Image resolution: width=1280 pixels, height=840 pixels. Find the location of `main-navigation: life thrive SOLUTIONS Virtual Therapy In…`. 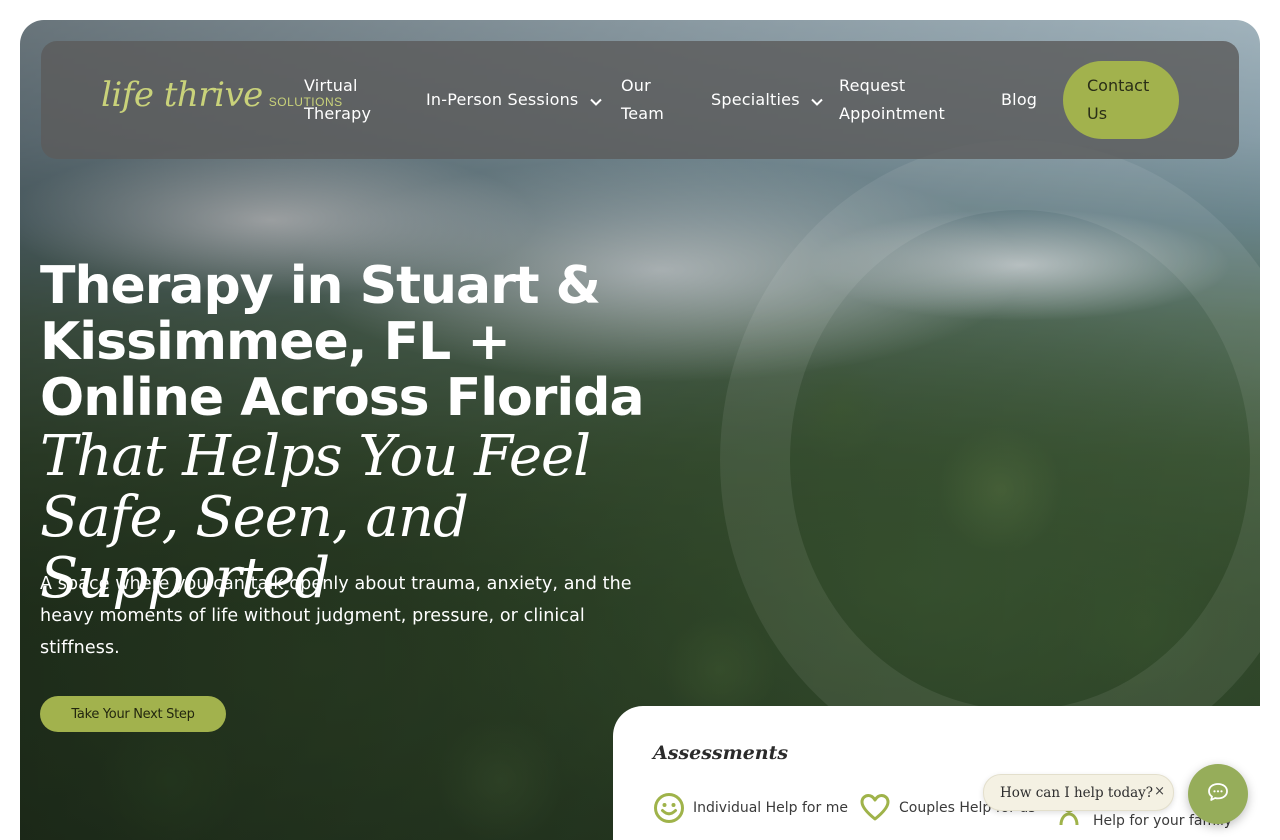

main-navigation: life thrive SOLUTIONS Virtual Therapy In… is located at coordinates (640, 100).